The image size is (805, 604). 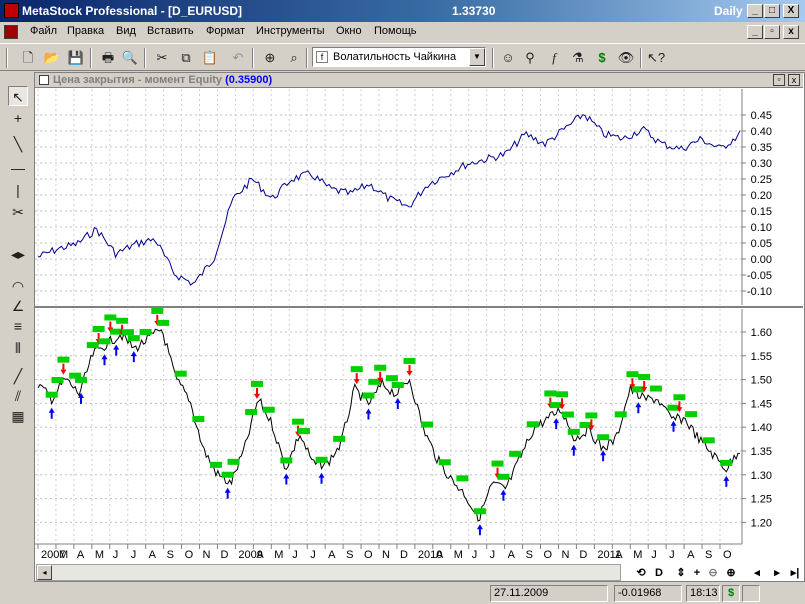 I want to click on print-preview-icon: 🔍, so click(x=130, y=58).